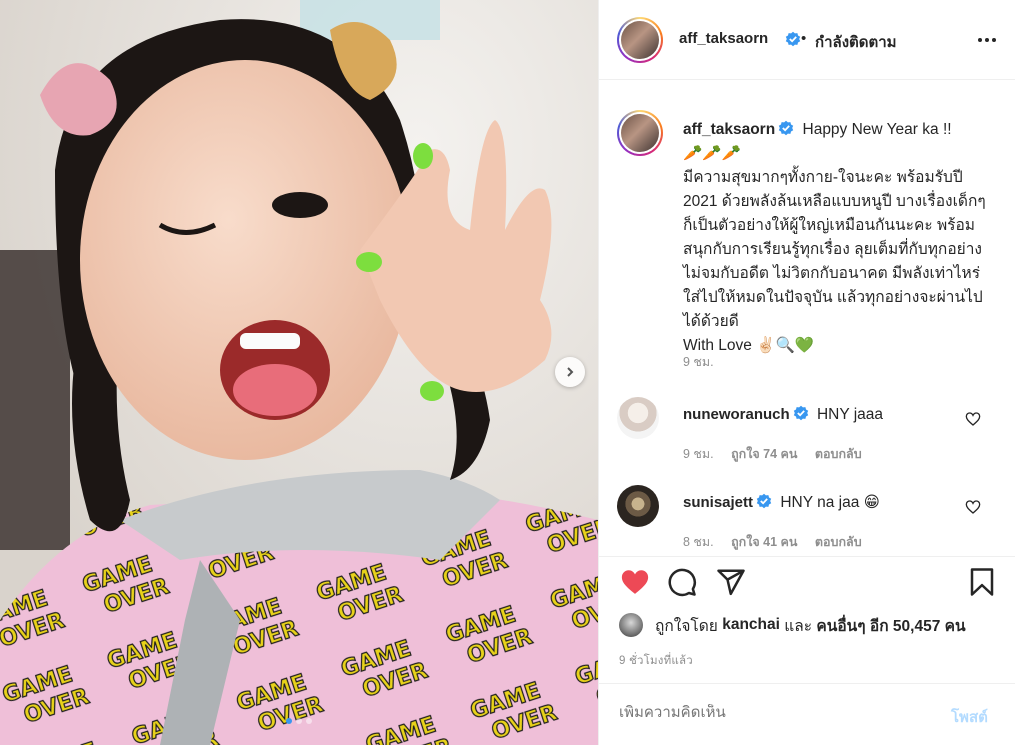  Describe the element at coordinates (736, 414) in the screenshot. I see `comment-username: nuneworanuch` at that location.